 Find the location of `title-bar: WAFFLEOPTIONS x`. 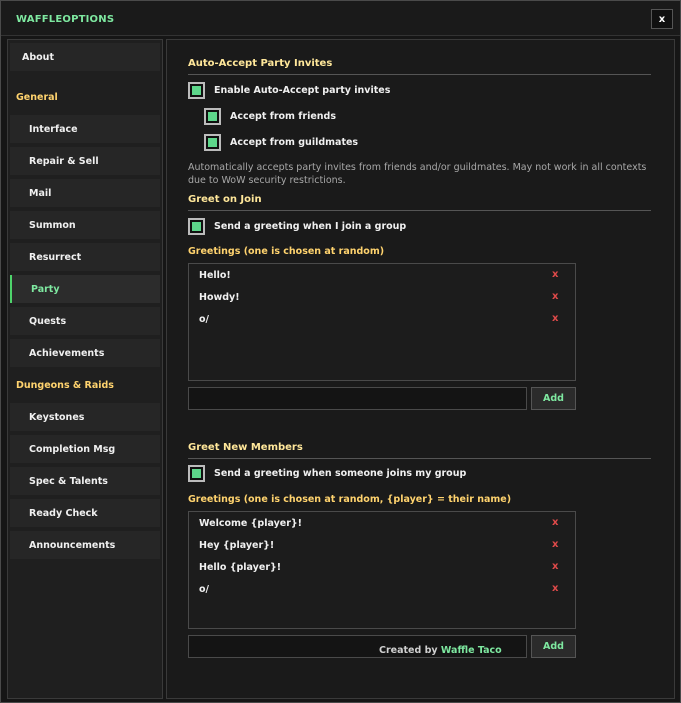

title-bar: WAFFLEOPTIONS x is located at coordinates (340, 18).